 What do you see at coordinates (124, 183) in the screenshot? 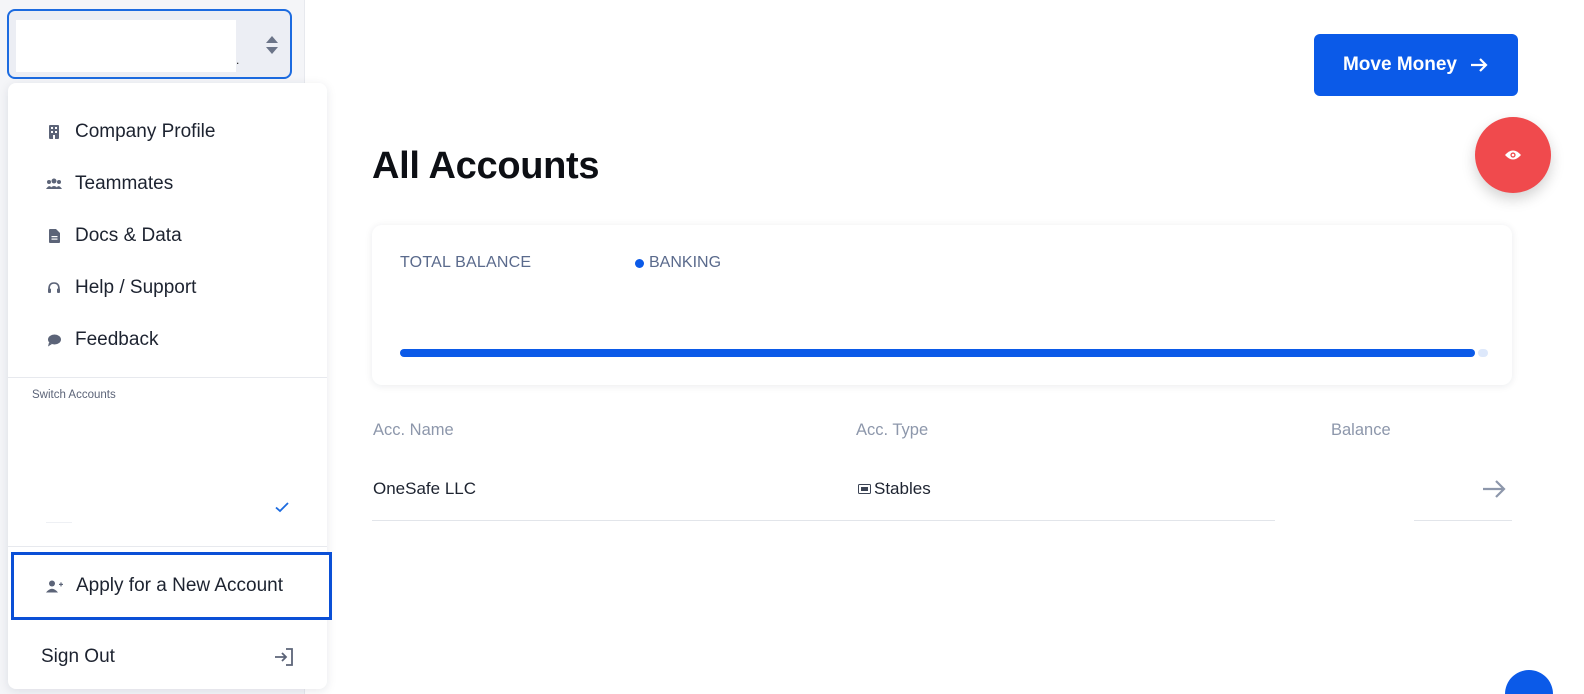
I see `menu-item-label: Teammates` at bounding box center [124, 183].